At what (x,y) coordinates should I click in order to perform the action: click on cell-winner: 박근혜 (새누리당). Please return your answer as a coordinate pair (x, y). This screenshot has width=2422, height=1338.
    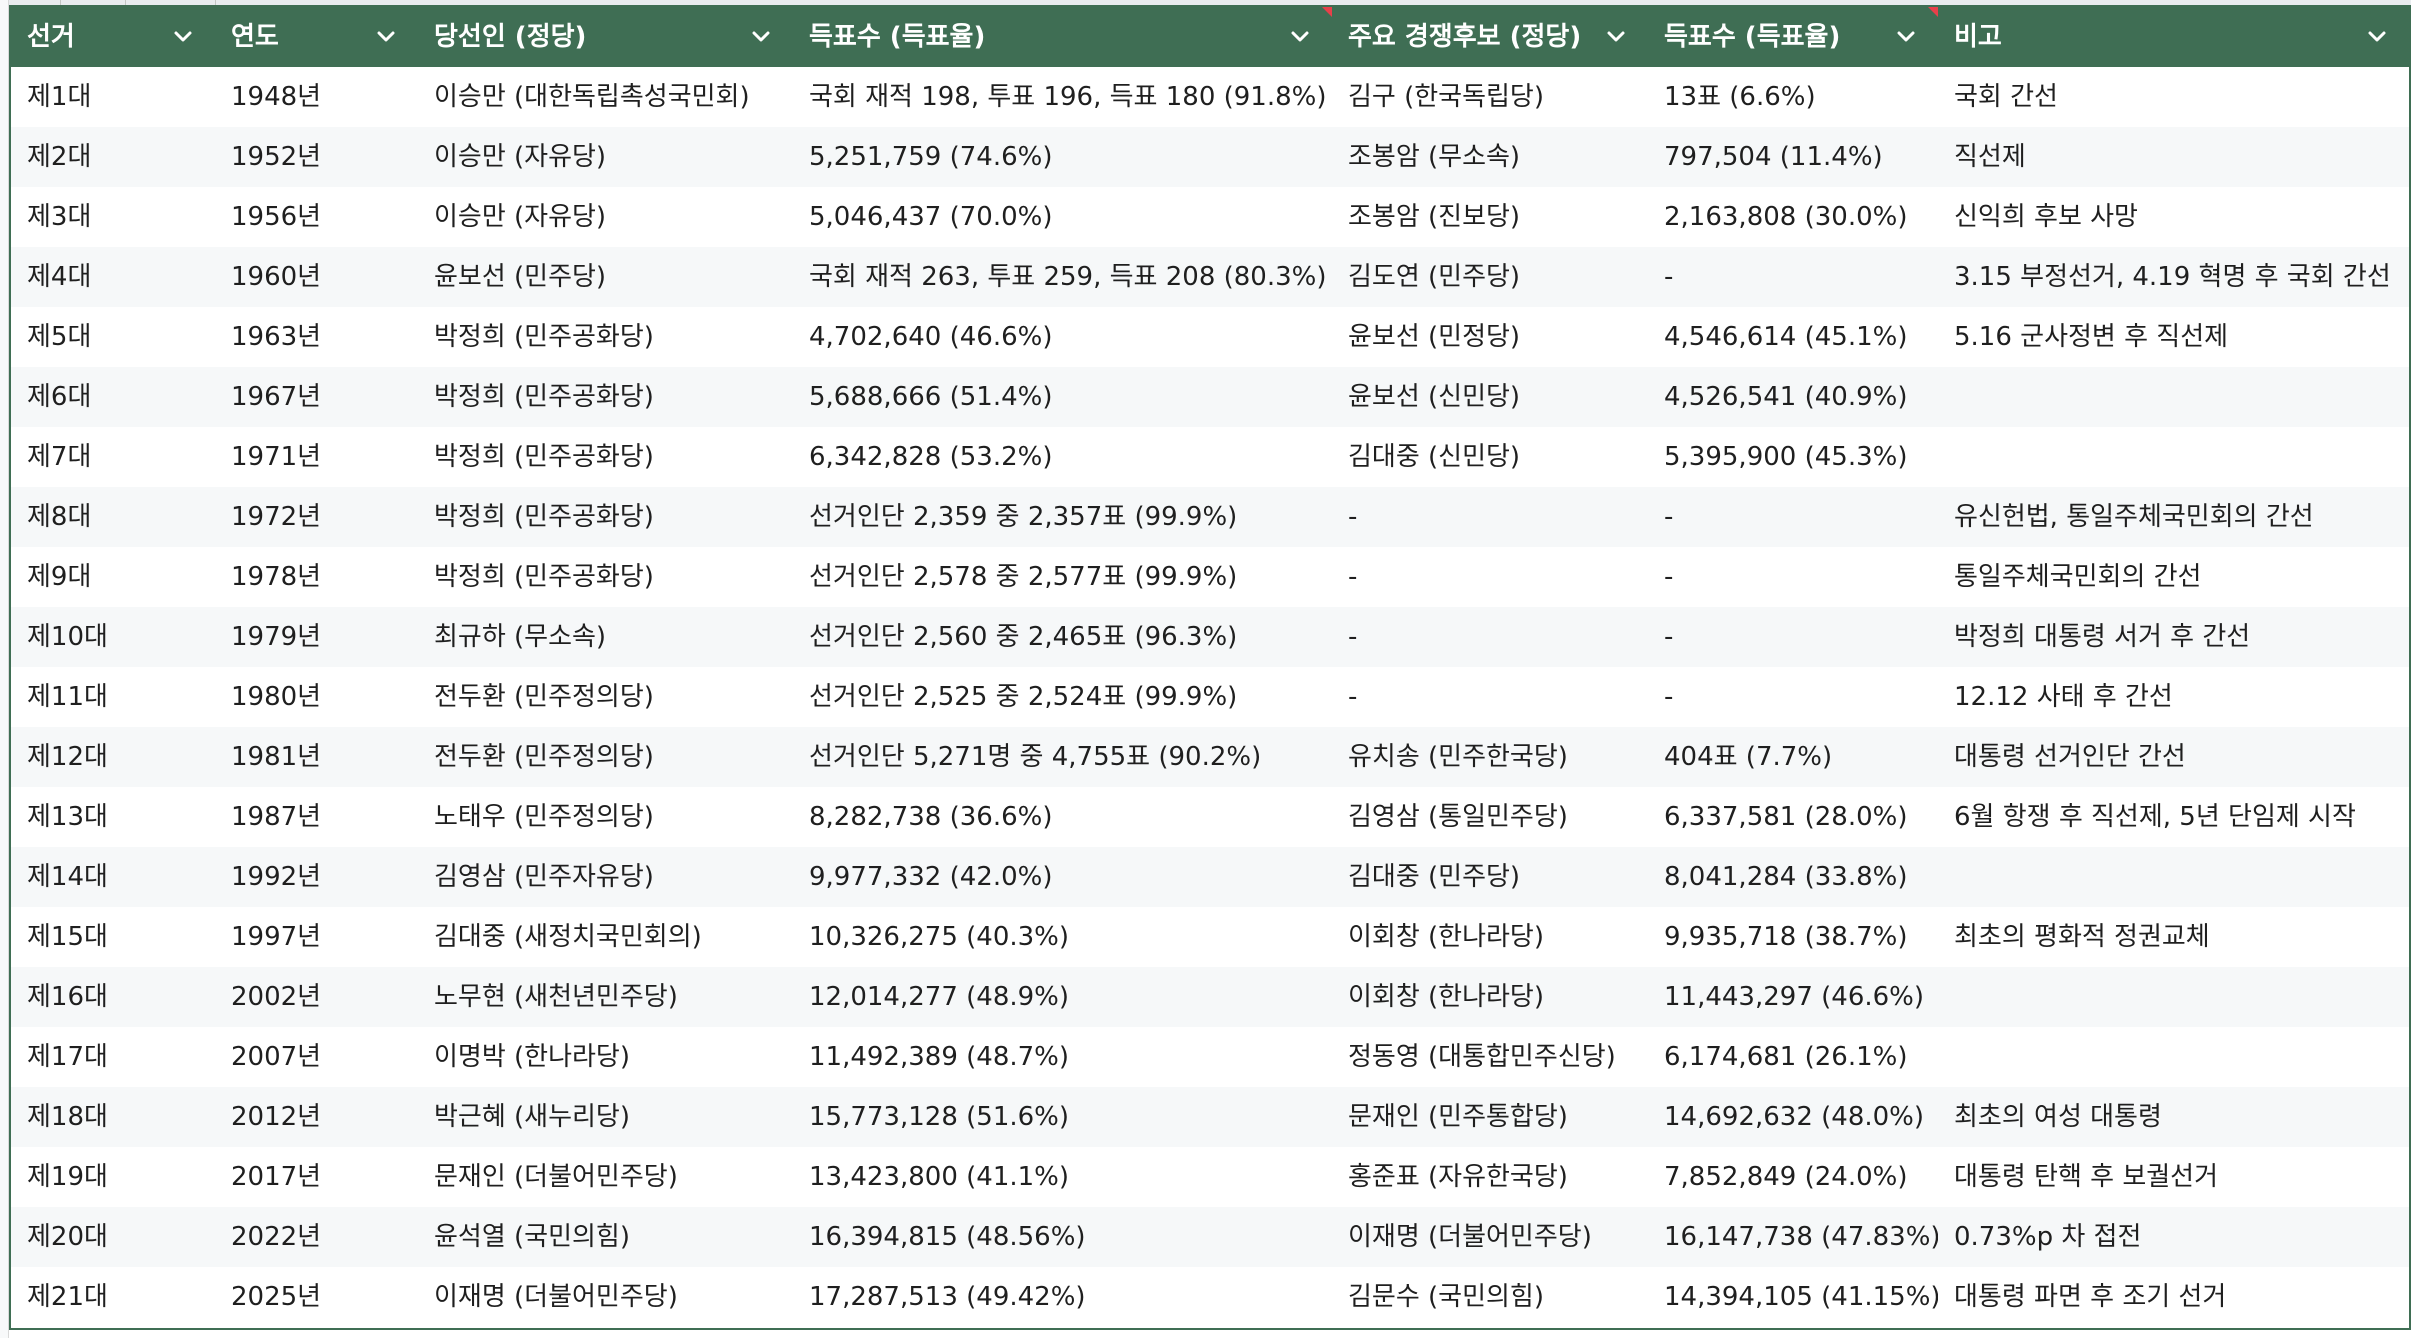
    Looking at the image, I should click on (605, 1117).